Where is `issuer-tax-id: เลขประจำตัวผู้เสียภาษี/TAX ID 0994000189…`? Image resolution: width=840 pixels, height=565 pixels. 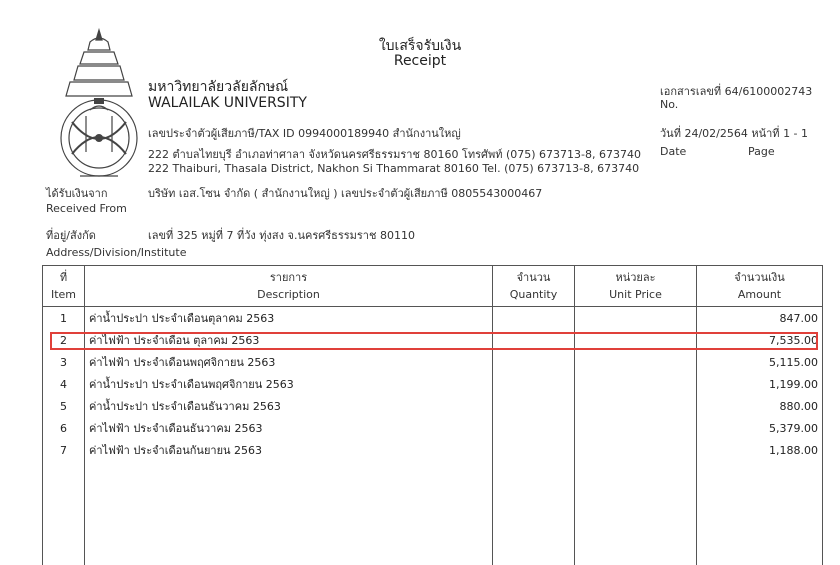
issuer-tax-id: เลขประจำตัวผู้เสียภาษี/TAX ID 0994000189… is located at coordinates (304, 133).